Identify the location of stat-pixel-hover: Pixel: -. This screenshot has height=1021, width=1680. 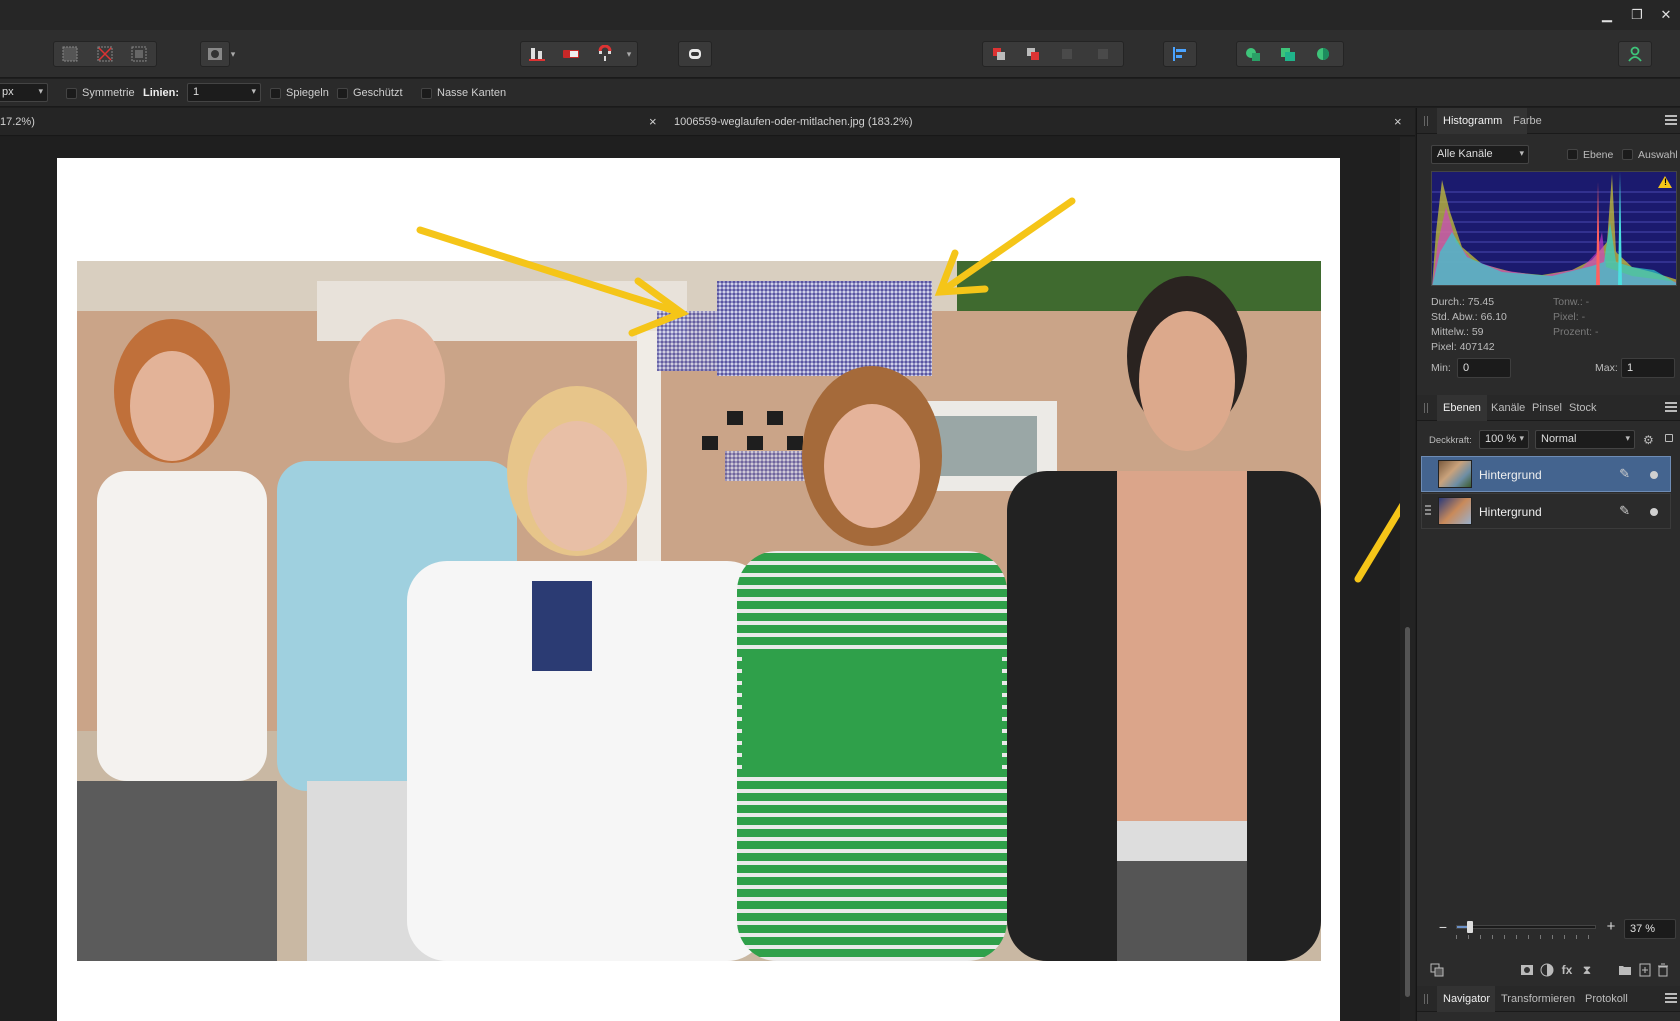
(1569, 317).